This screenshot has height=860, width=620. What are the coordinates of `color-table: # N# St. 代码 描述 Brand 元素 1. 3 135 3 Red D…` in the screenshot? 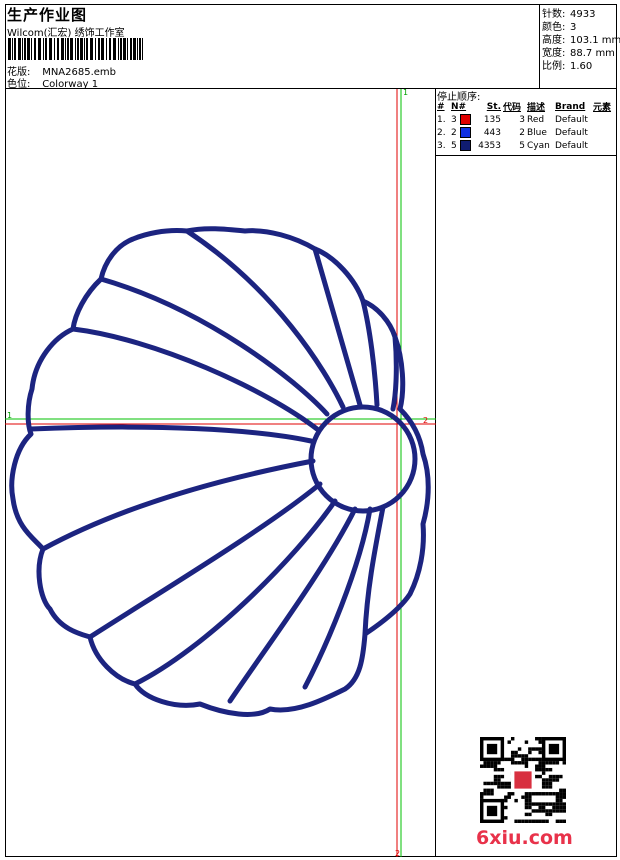 It's located at (526, 126).